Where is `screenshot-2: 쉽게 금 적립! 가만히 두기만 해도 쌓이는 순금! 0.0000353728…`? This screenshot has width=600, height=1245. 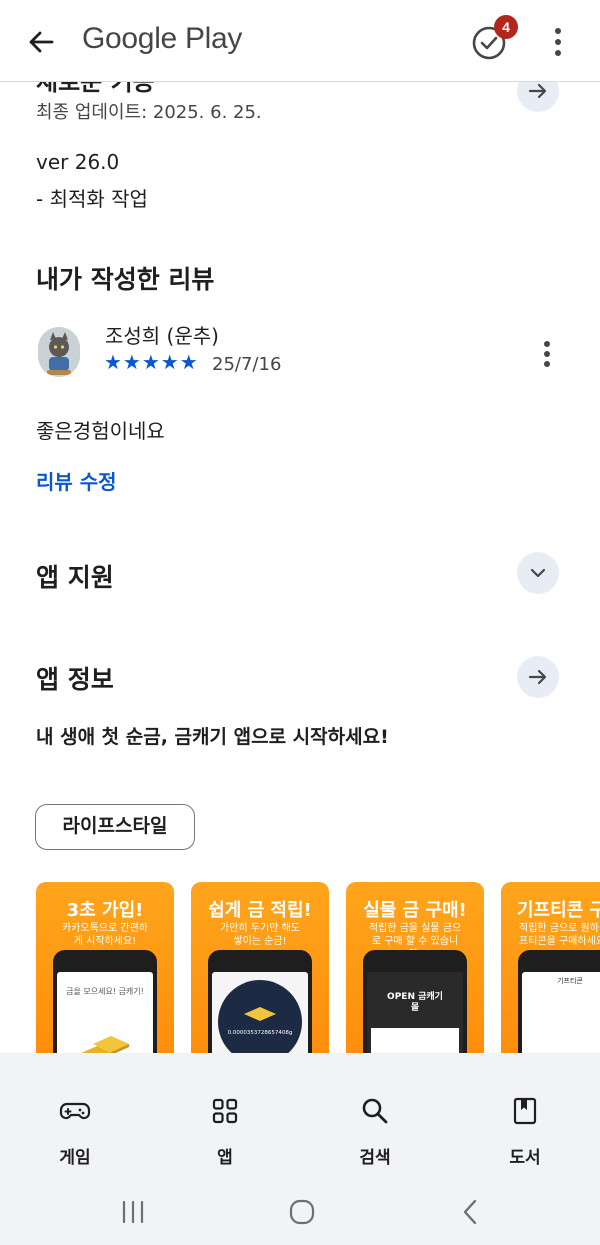
screenshot-2: 쉽게 금 적립! 가만히 두기만 해도 쌓이는 순금! 0.0000353728… is located at coordinates (260, 982).